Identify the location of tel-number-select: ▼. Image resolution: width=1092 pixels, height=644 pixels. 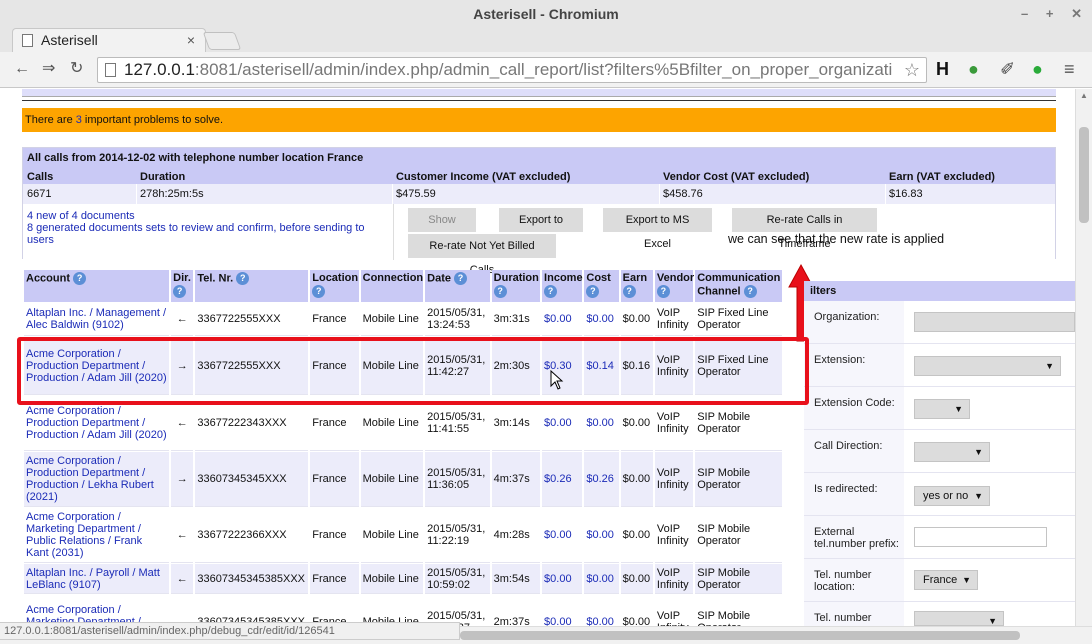
(959, 618).